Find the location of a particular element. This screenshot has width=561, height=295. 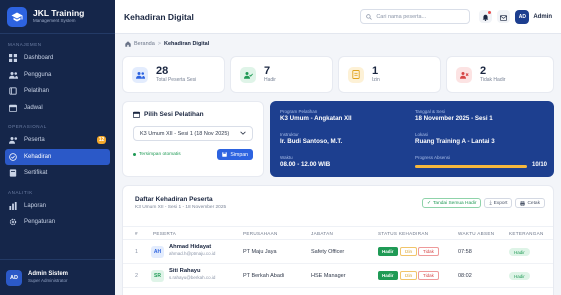

progress-bar is located at coordinates (471, 166).